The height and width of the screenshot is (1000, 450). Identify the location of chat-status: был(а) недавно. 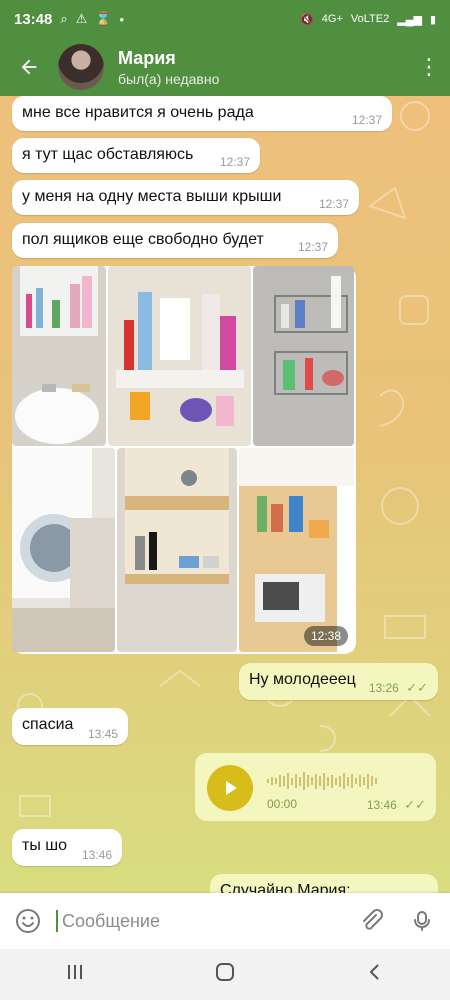
(169, 78).